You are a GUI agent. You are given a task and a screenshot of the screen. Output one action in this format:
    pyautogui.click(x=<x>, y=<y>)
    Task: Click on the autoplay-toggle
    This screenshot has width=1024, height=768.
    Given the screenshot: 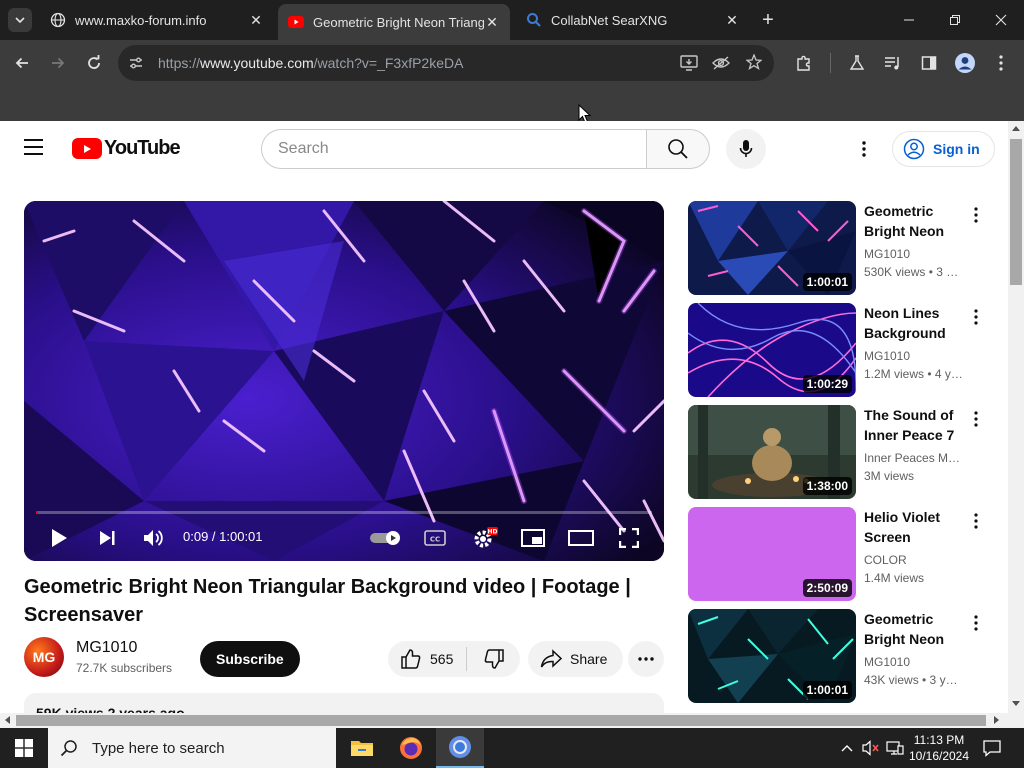 What is the action you would take?
    pyautogui.click(x=386, y=538)
    